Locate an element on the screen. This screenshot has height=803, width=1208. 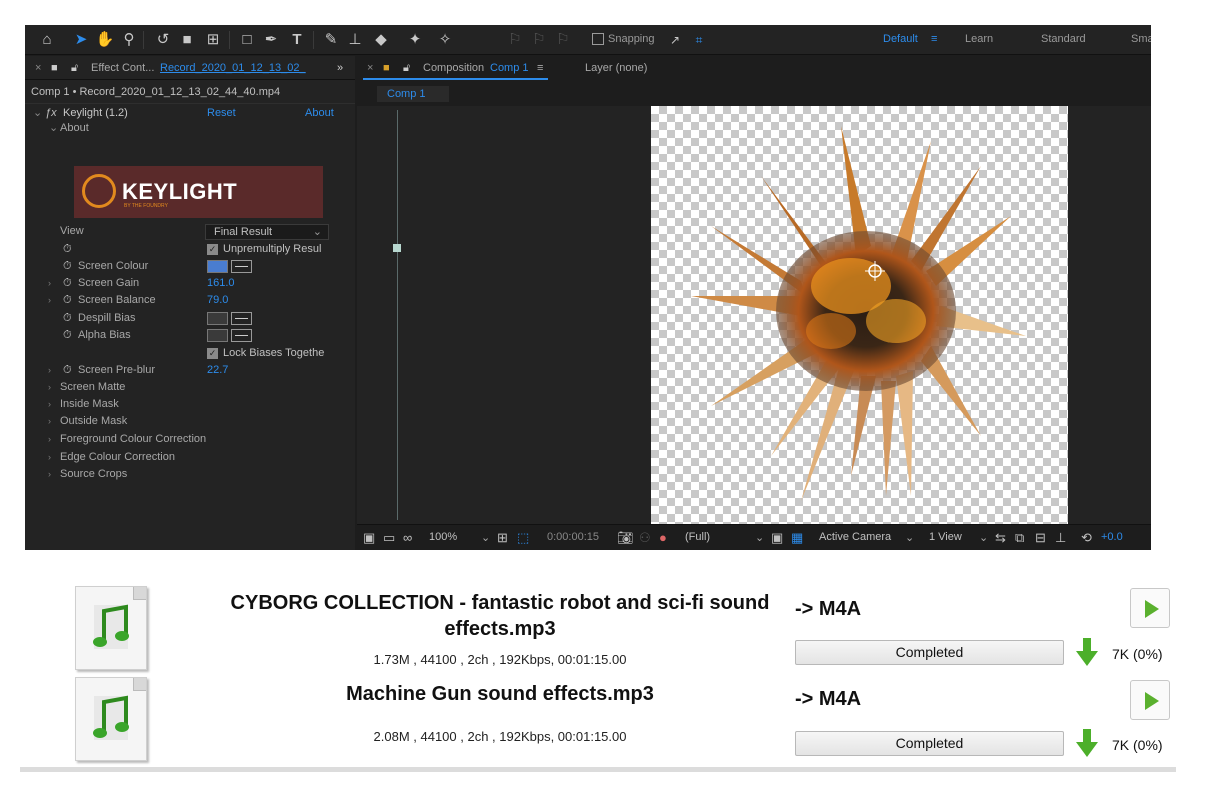
composition-tab-name: Comp 1 is located at coordinates (509, 68).